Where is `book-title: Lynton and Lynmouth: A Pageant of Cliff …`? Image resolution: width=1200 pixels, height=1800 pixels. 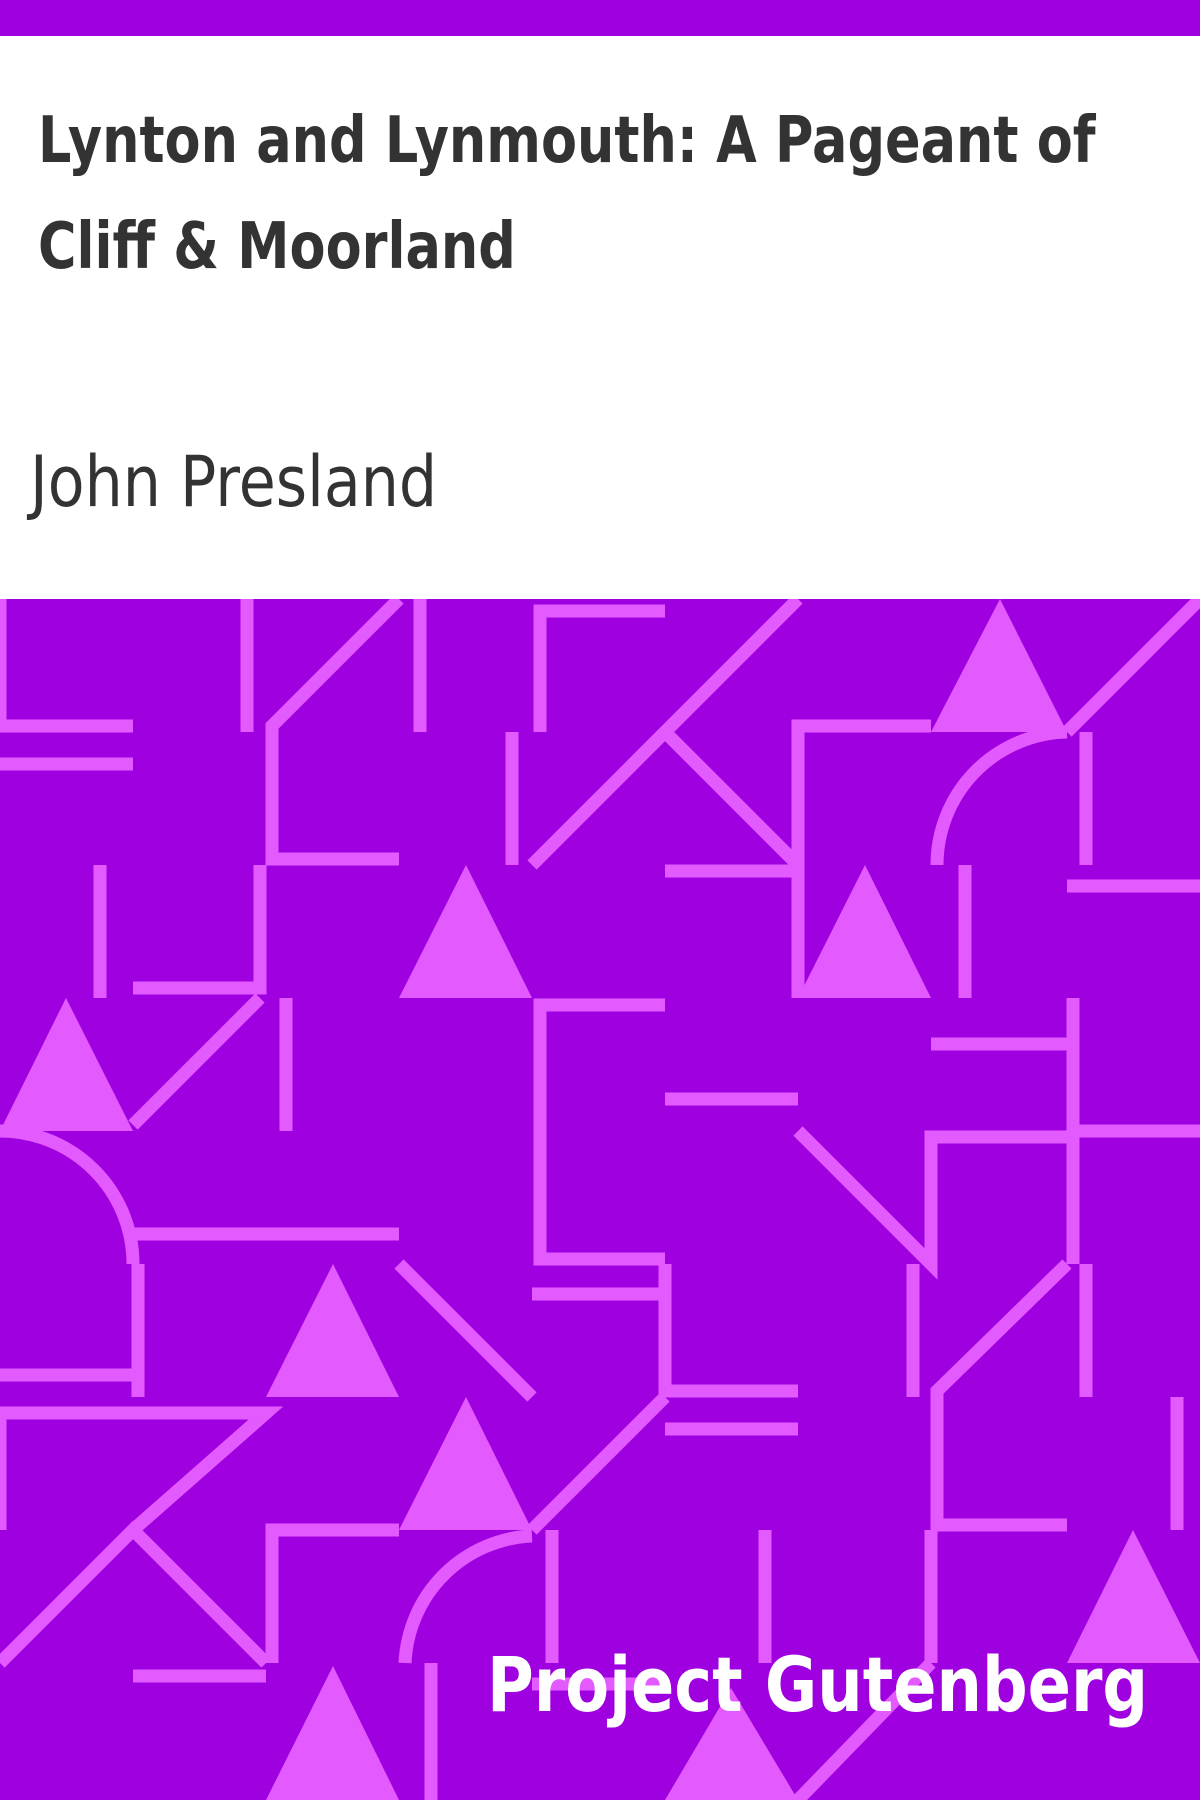 book-title: Lynton and Lynmouth: A Pageant of Cliff … is located at coordinates (567, 194).